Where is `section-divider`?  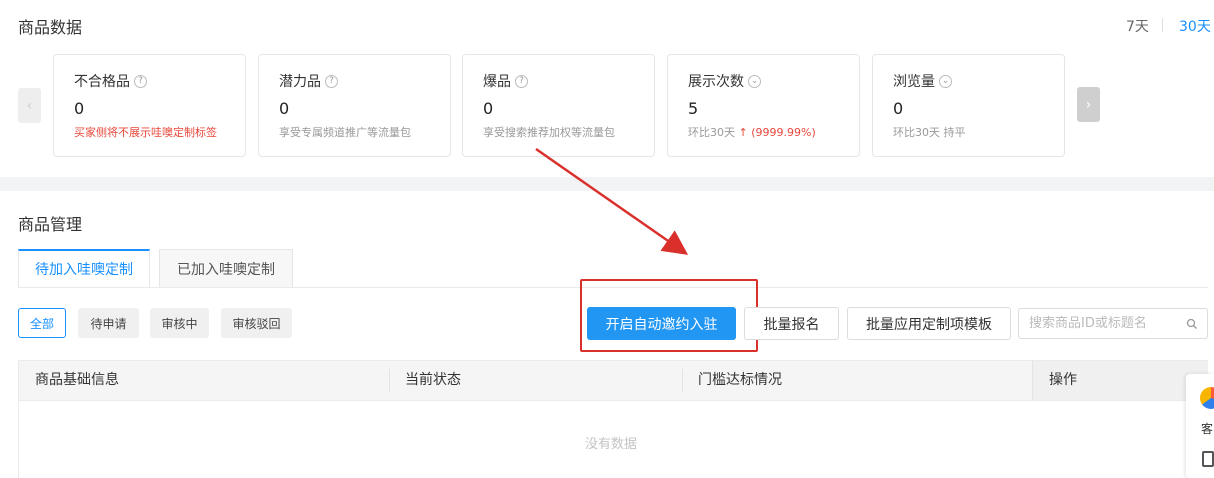 section-divider is located at coordinates (607, 184).